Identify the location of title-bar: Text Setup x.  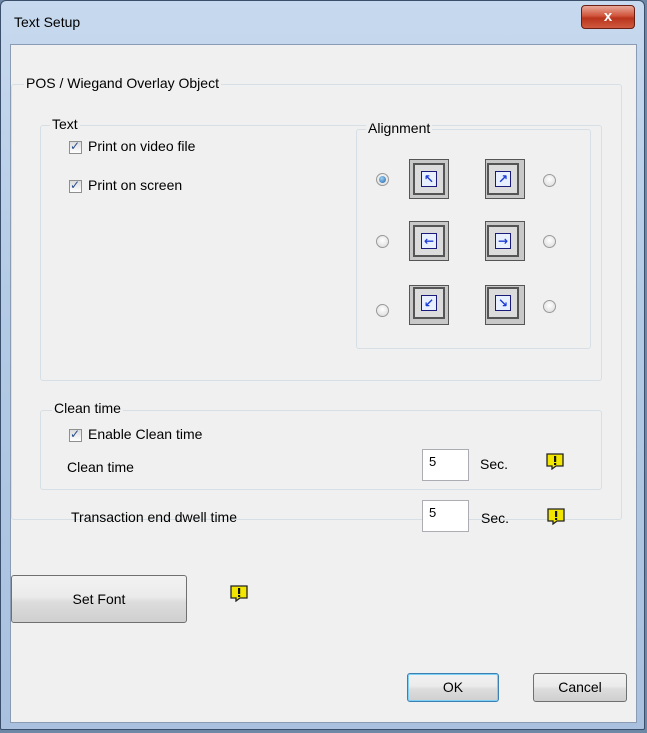
(322, 22).